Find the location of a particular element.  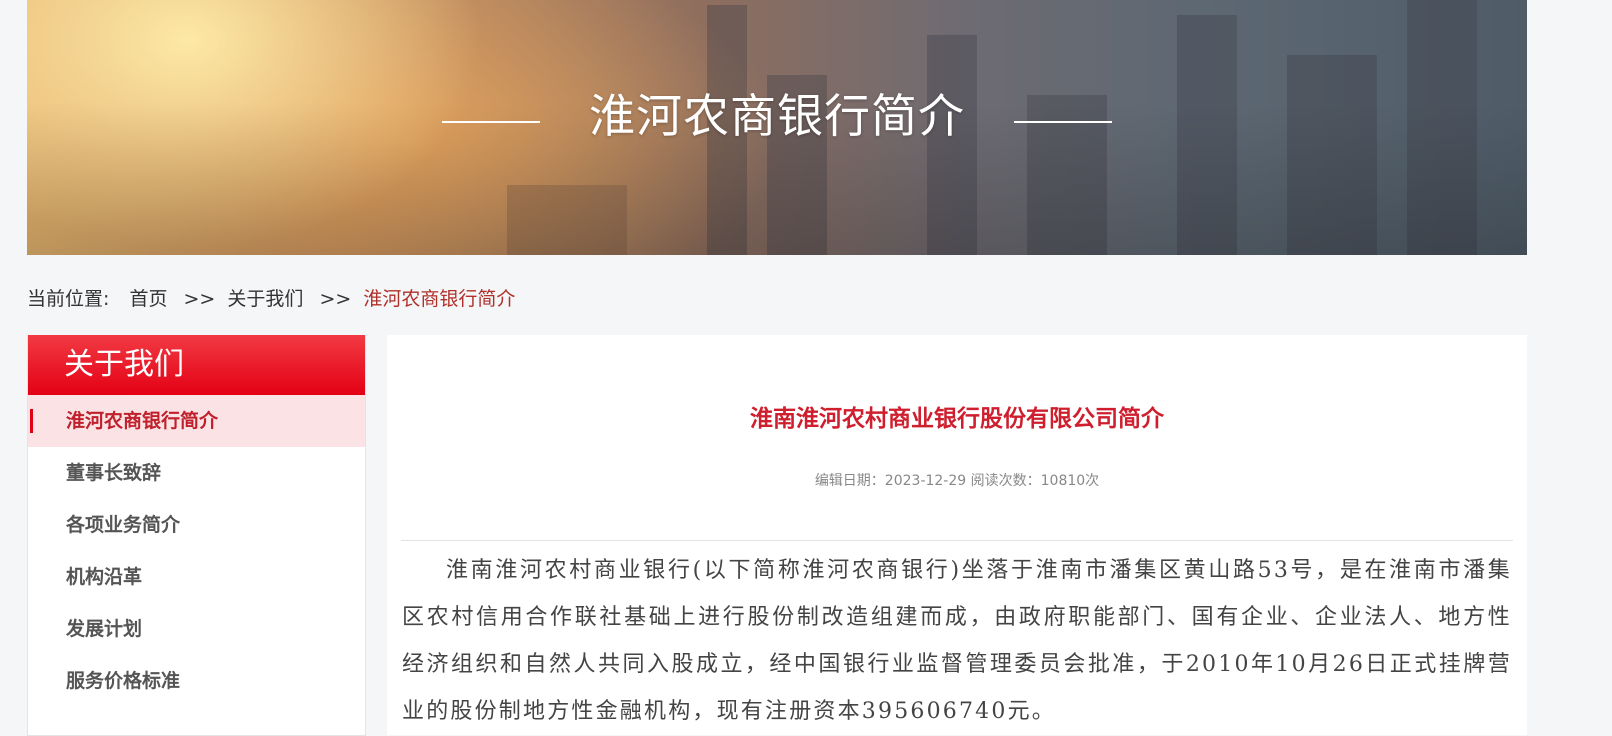

banner-line-right is located at coordinates (1063, 122).